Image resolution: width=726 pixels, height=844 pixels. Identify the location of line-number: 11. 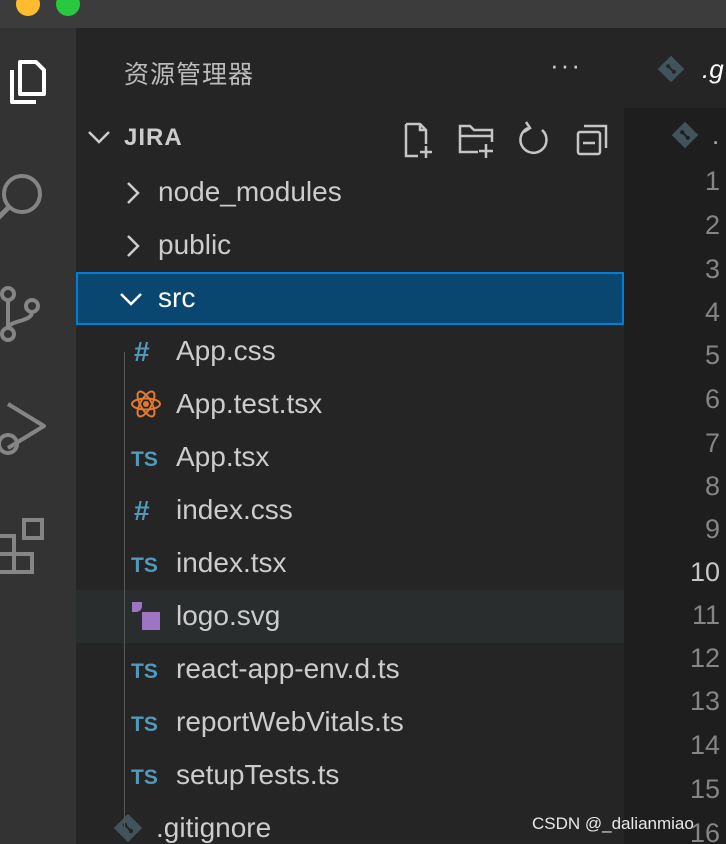
(705, 615).